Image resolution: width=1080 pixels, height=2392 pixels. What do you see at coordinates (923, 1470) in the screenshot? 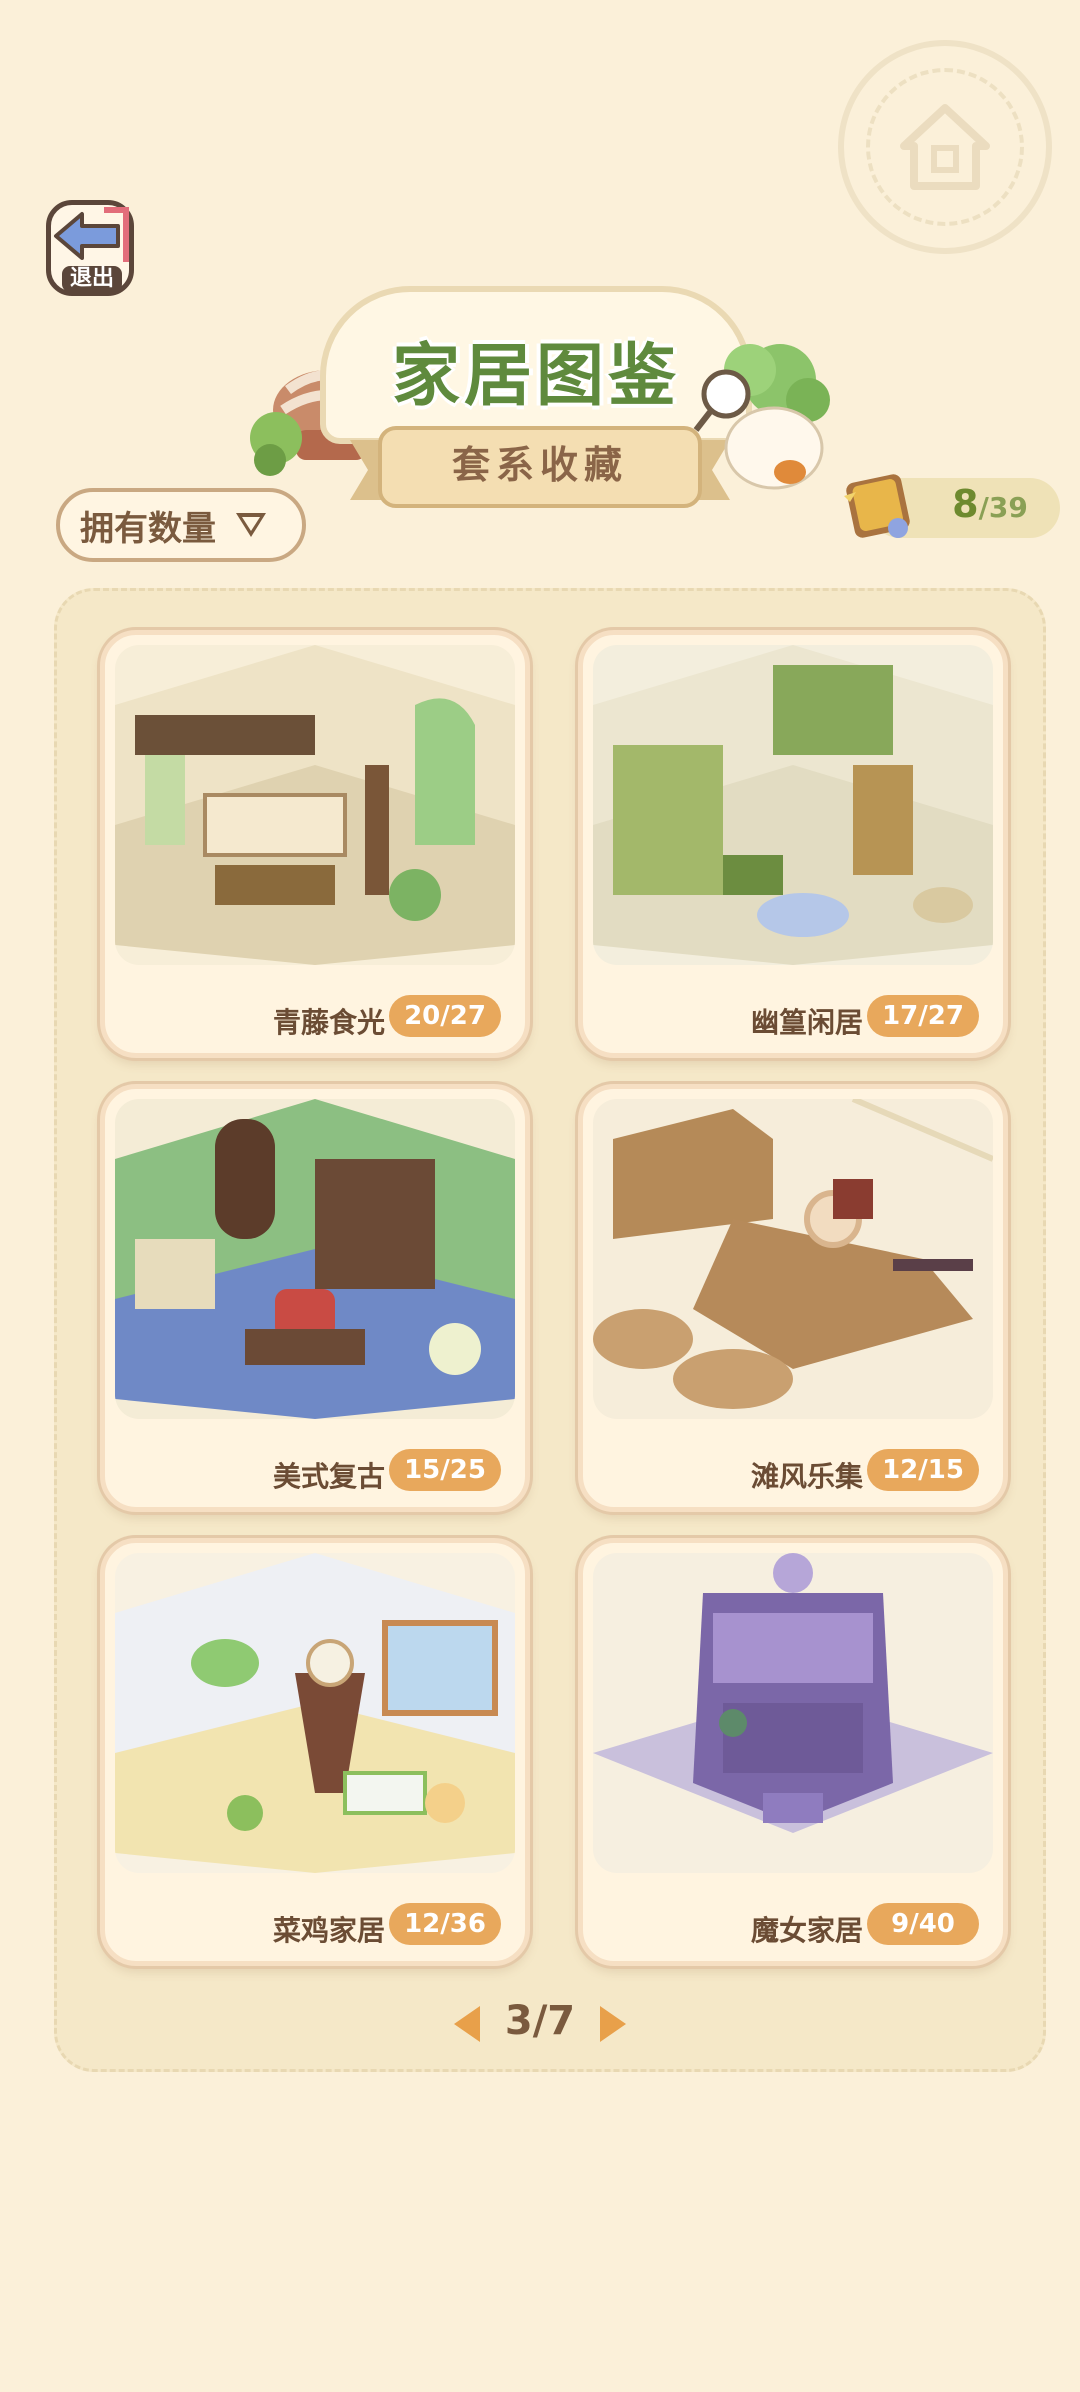
I see `set-progress-badge: 12/15` at bounding box center [923, 1470].